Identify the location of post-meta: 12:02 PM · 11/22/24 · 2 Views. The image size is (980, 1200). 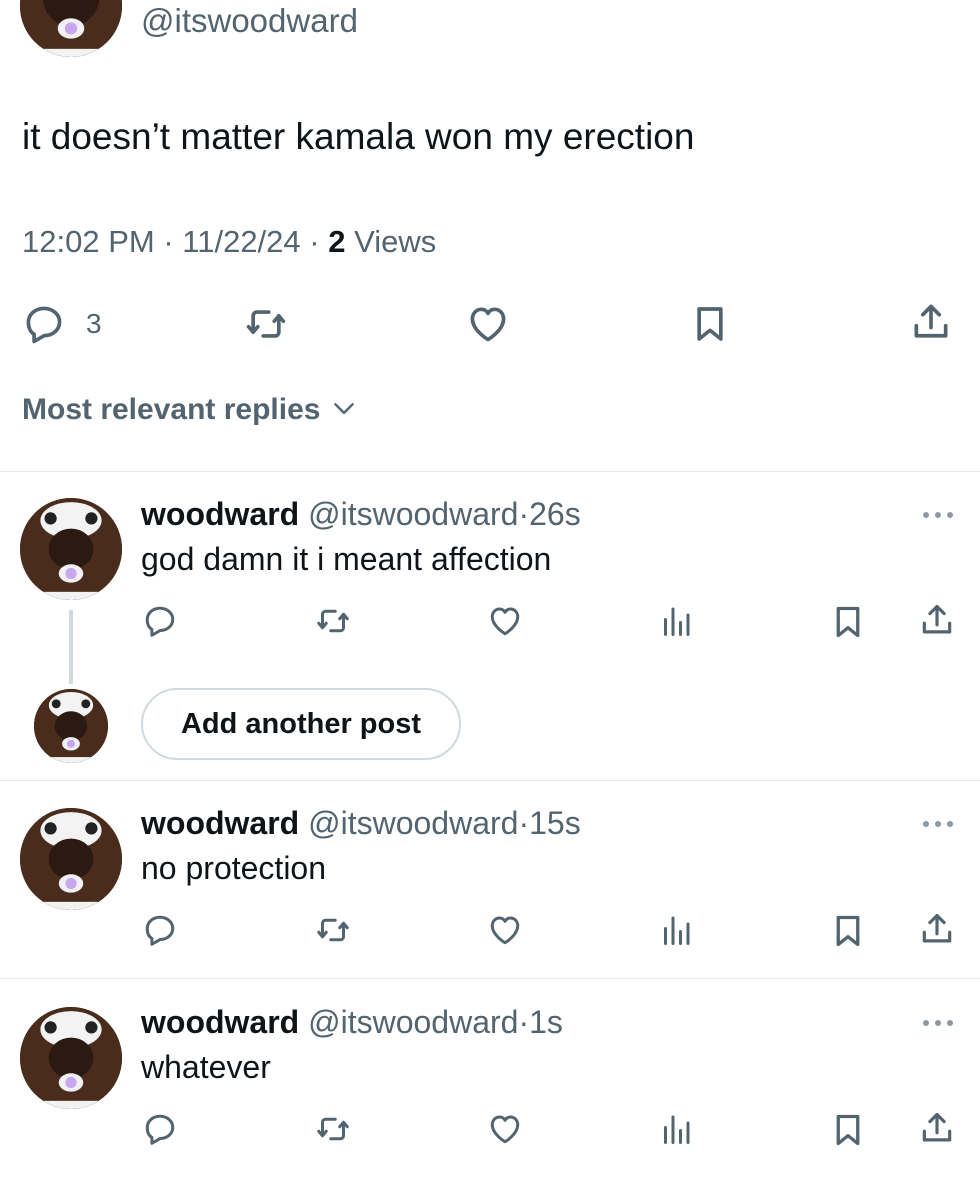
(229, 241).